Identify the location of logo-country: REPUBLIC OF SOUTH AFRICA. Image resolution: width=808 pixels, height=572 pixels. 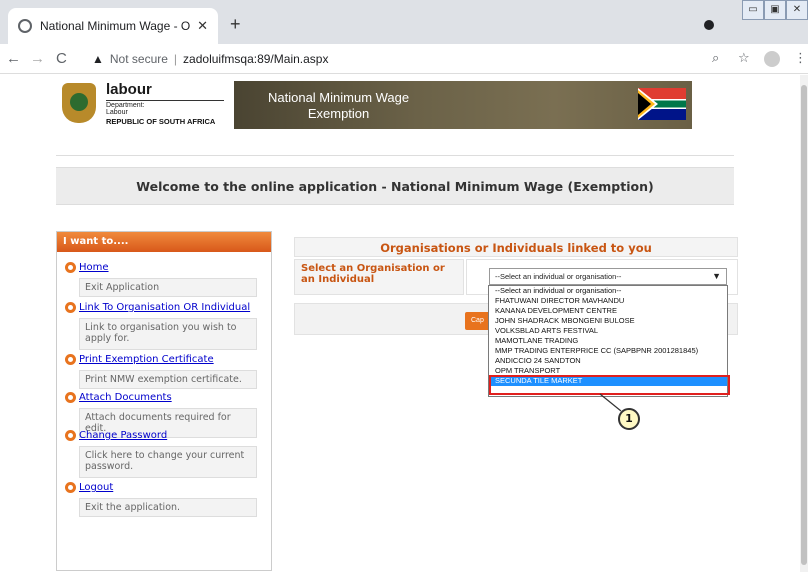
(161, 121).